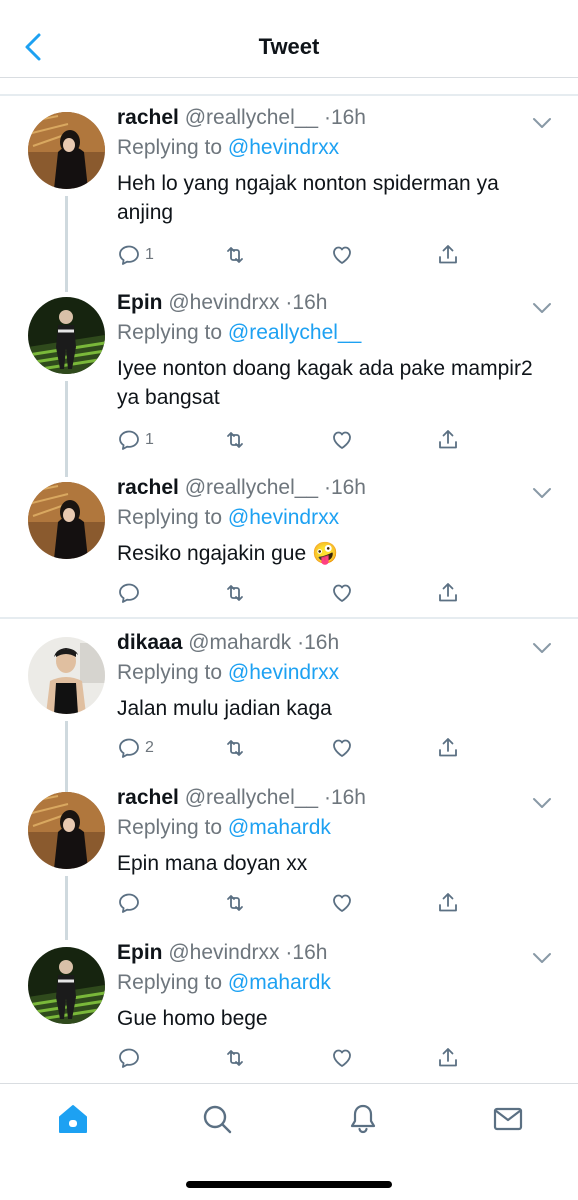 The width and height of the screenshot is (578, 1200). What do you see at coordinates (289, 618) in the screenshot?
I see `thread-divider` at bounding box center [289, 618].